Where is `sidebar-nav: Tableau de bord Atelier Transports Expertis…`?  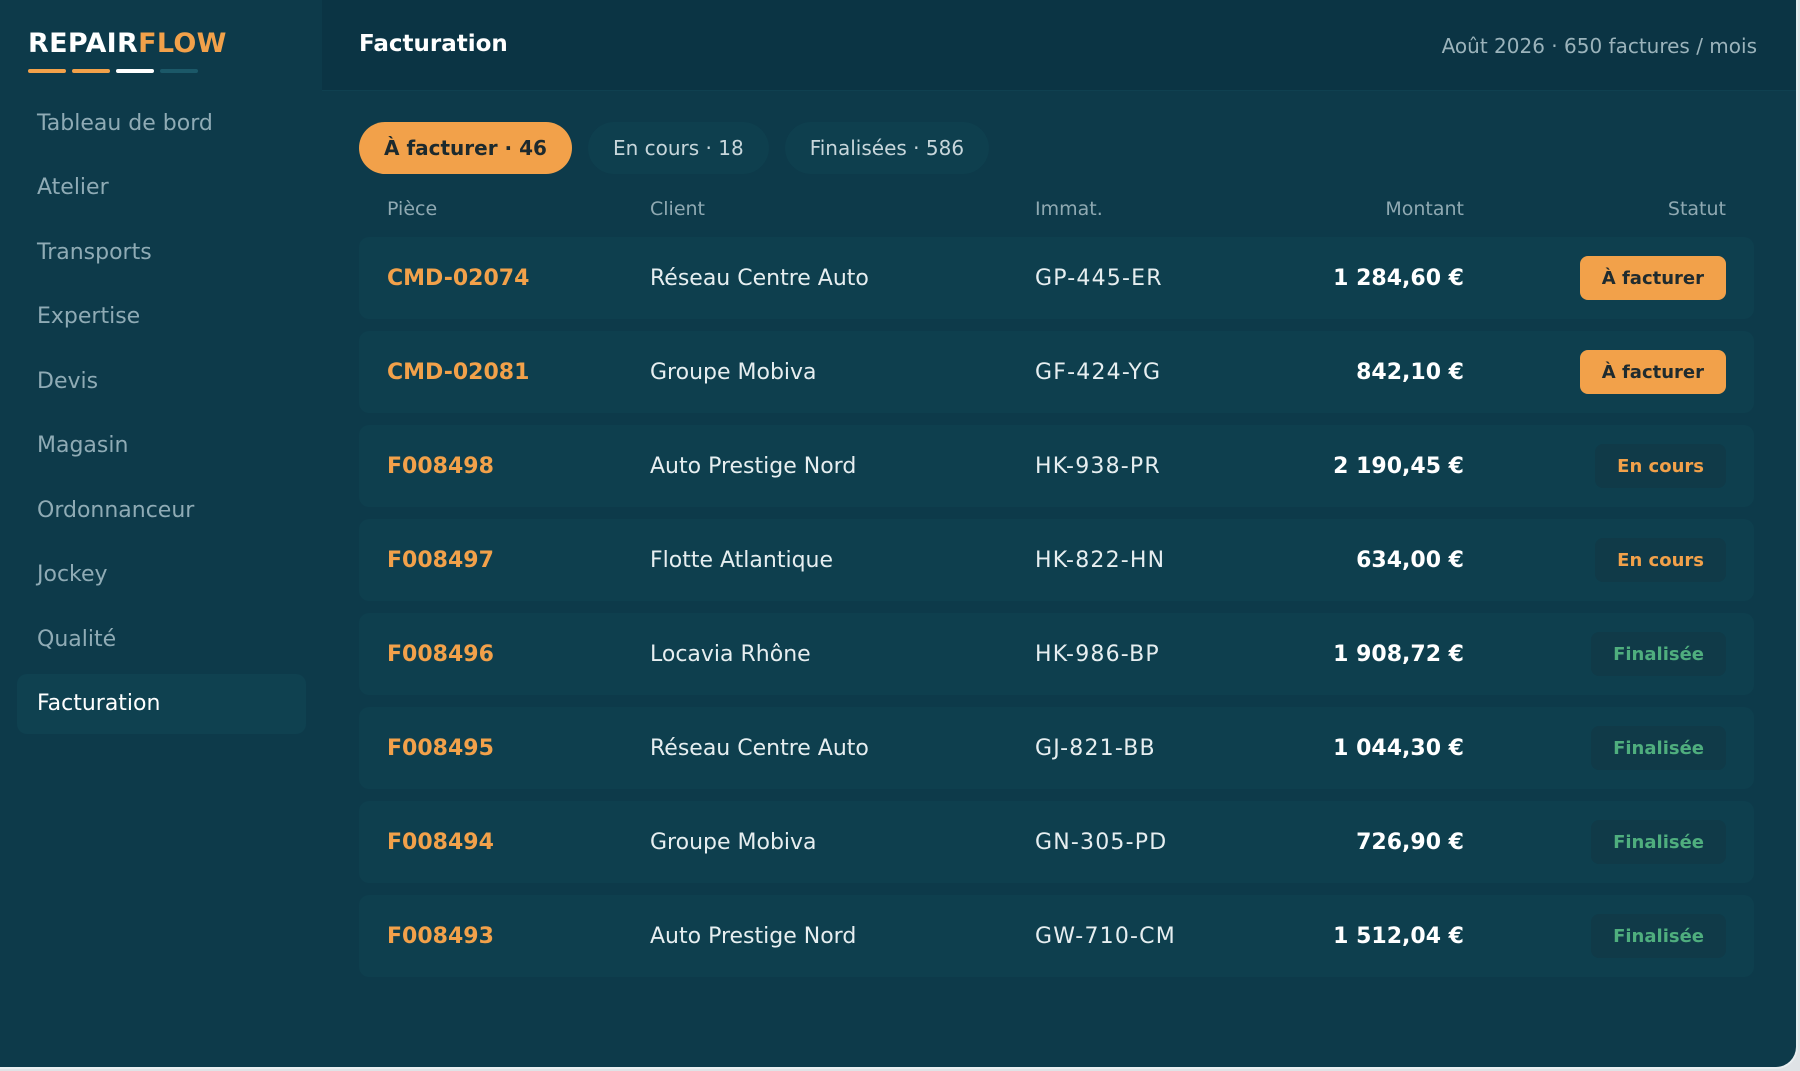 sidebar-nav: Tableau de bord Atelier Transports Expertis… is located at coordinates (161, 415).